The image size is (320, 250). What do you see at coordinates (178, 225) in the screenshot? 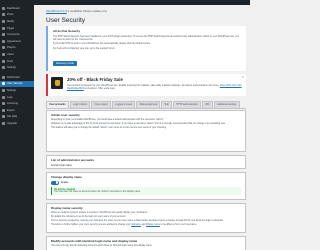
I see `display-name-security-text-4c: to be different from your Username.` at bounding box center [178, 225].